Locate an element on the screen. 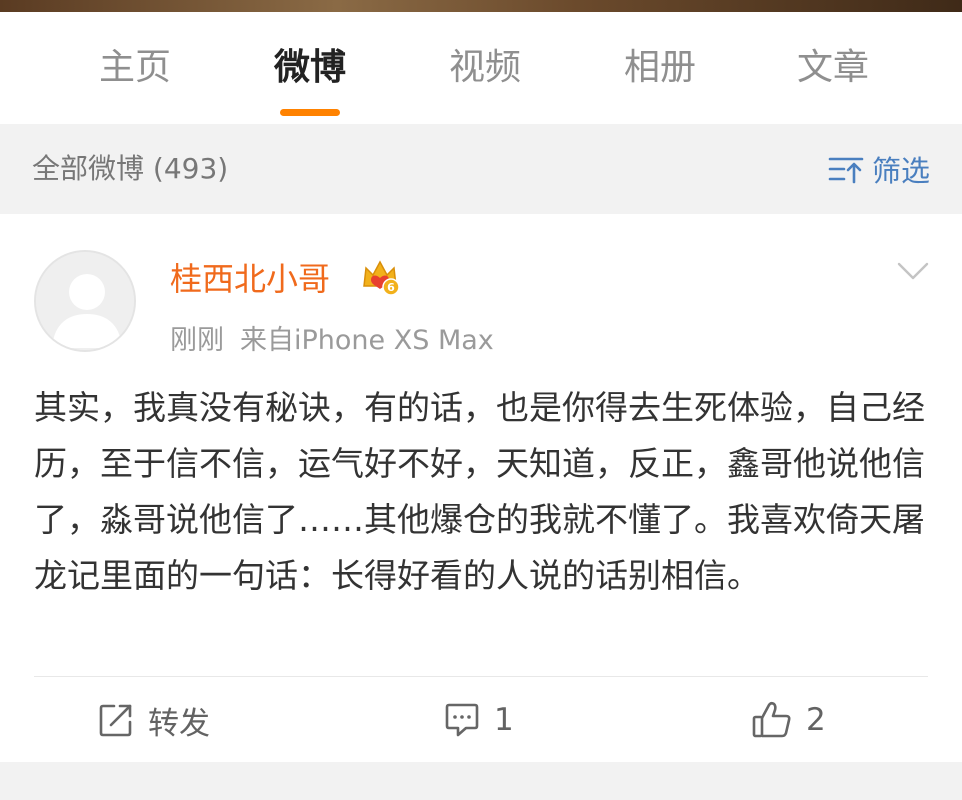  tab-albums: 相册 is located at coordinates (660, 68).